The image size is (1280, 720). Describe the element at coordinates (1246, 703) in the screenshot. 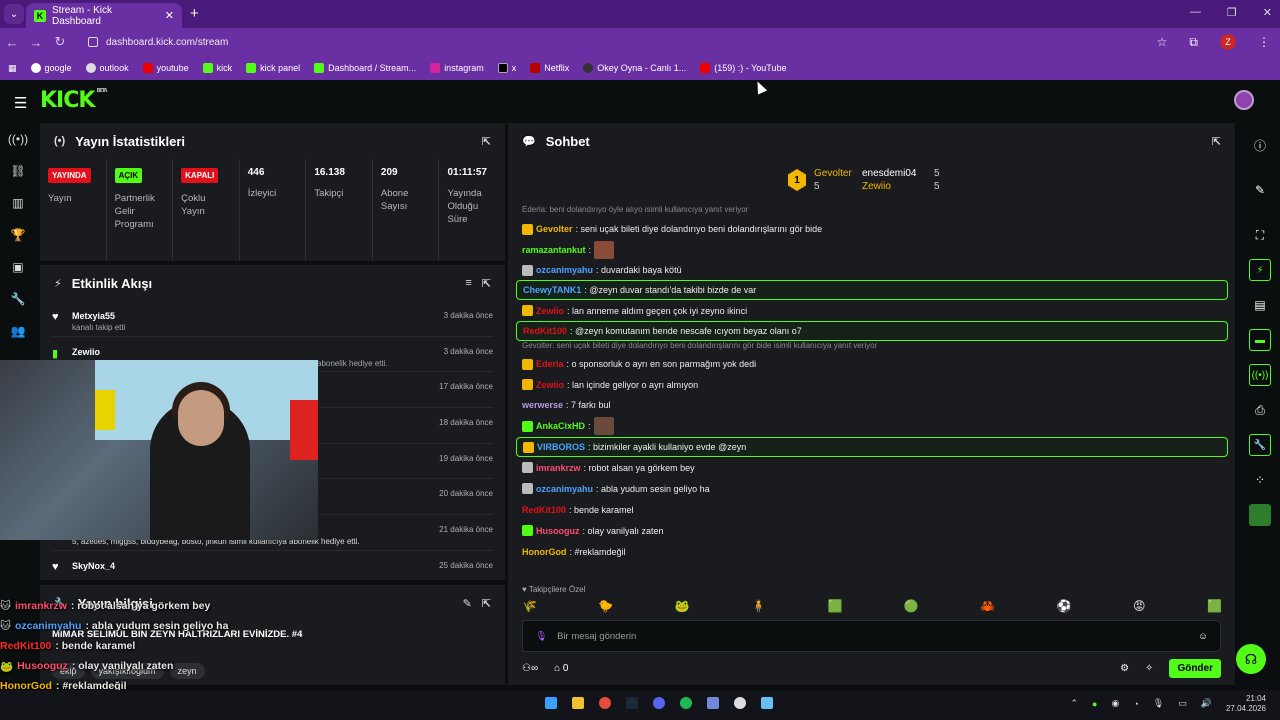

I see `system-clock: 21:04 27.04.2026` at that location.